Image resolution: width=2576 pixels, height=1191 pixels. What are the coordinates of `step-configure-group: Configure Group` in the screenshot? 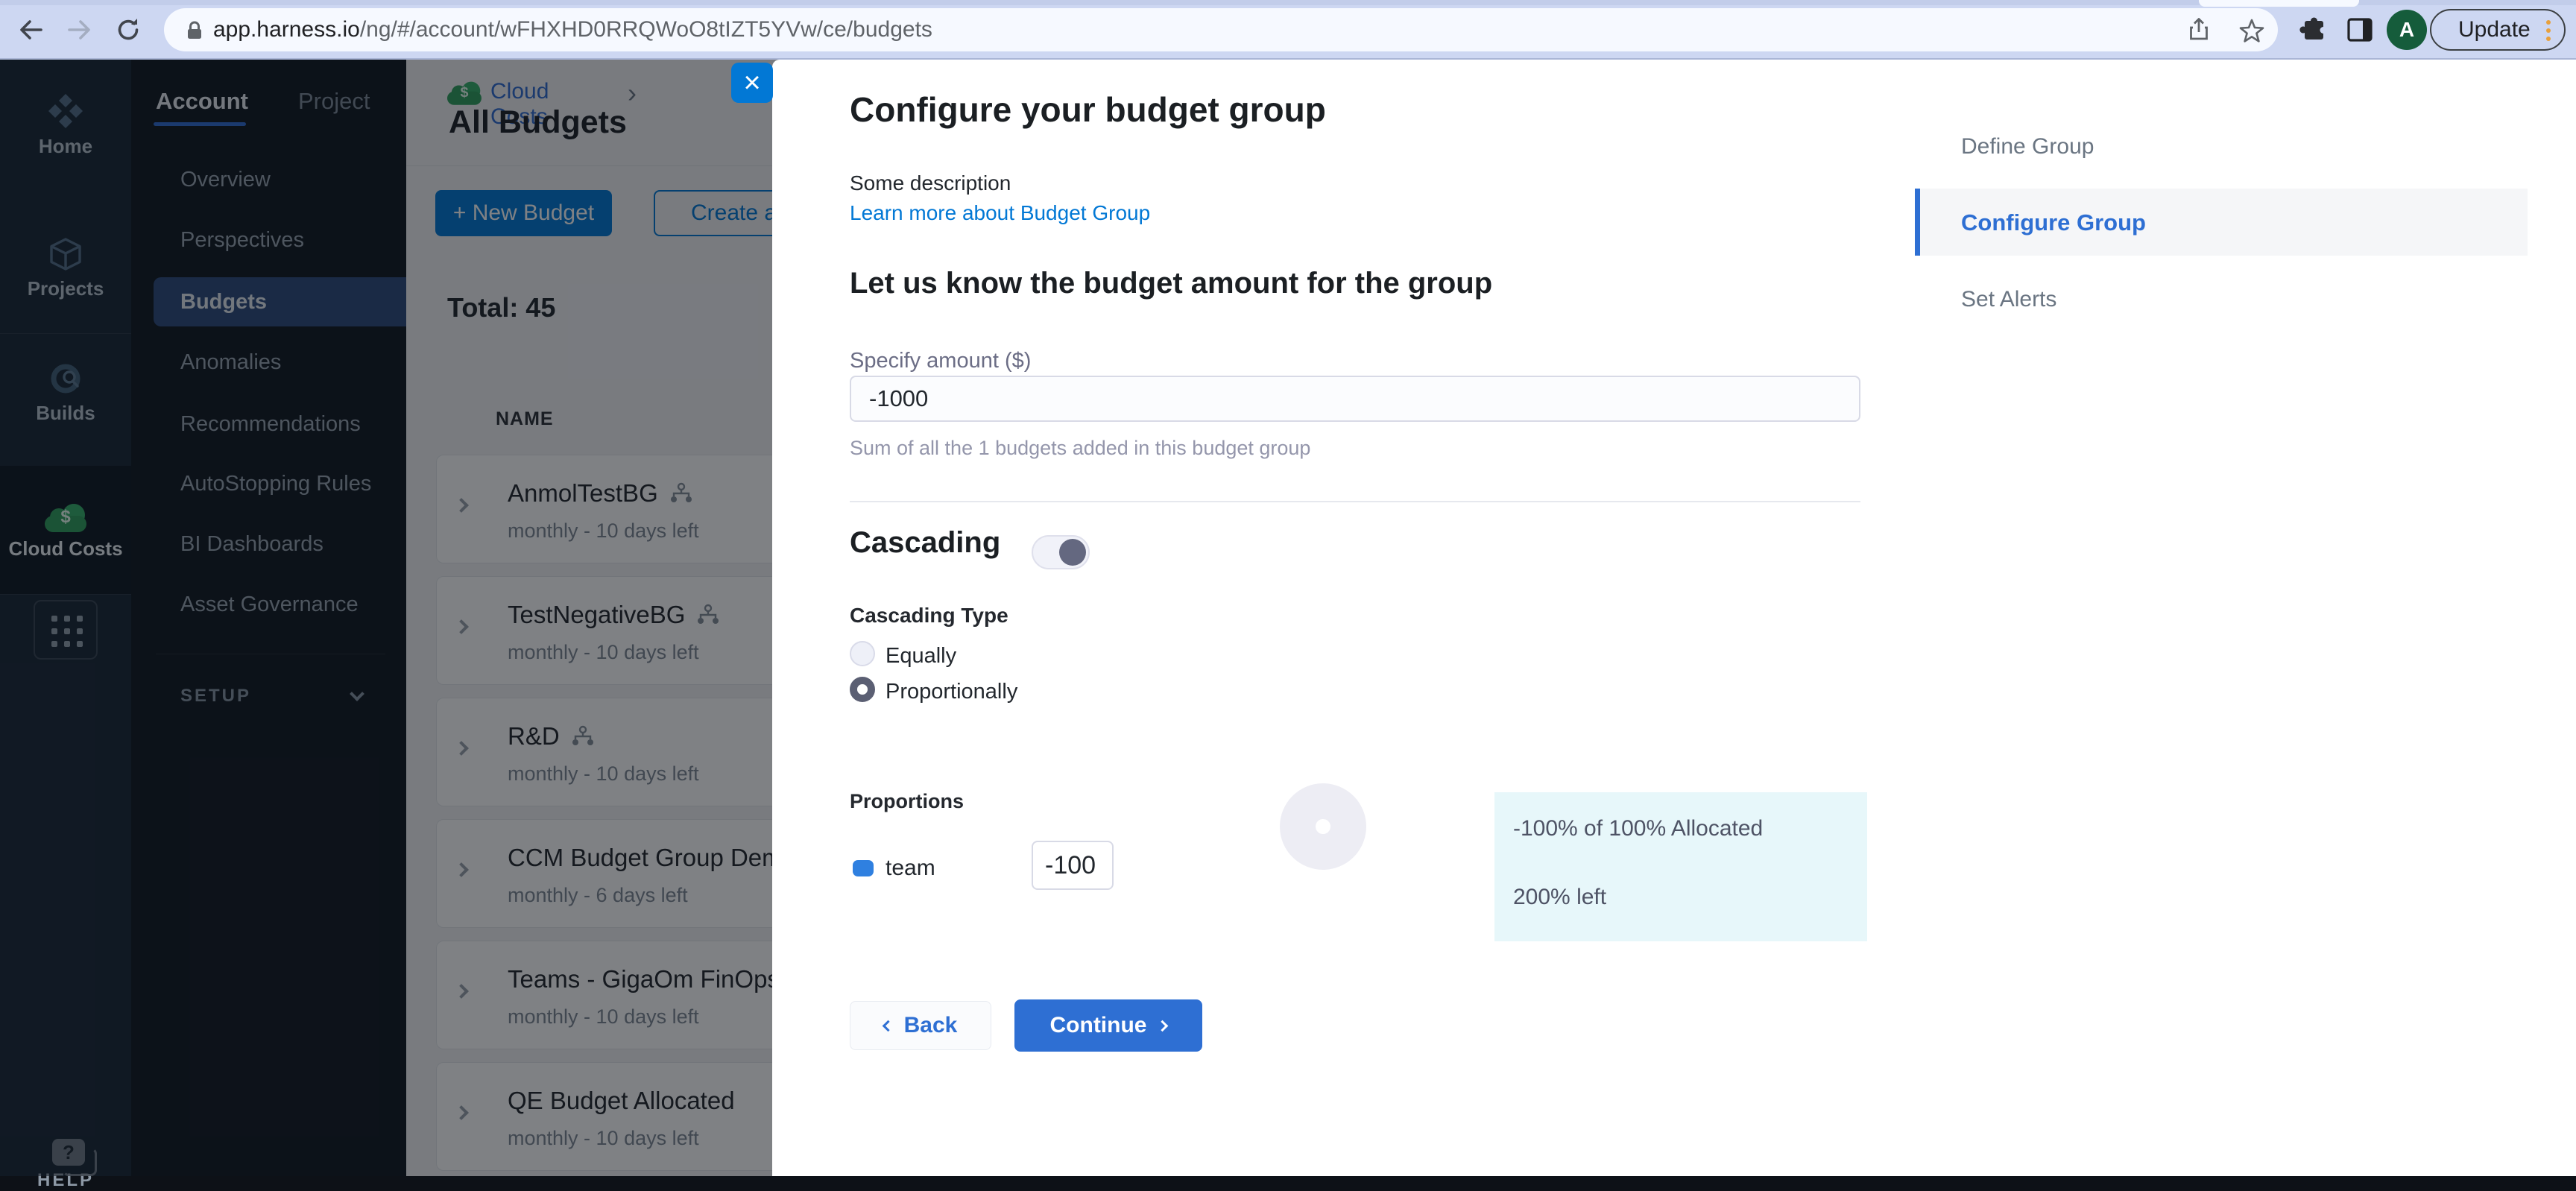 It's located at (2053, 222).